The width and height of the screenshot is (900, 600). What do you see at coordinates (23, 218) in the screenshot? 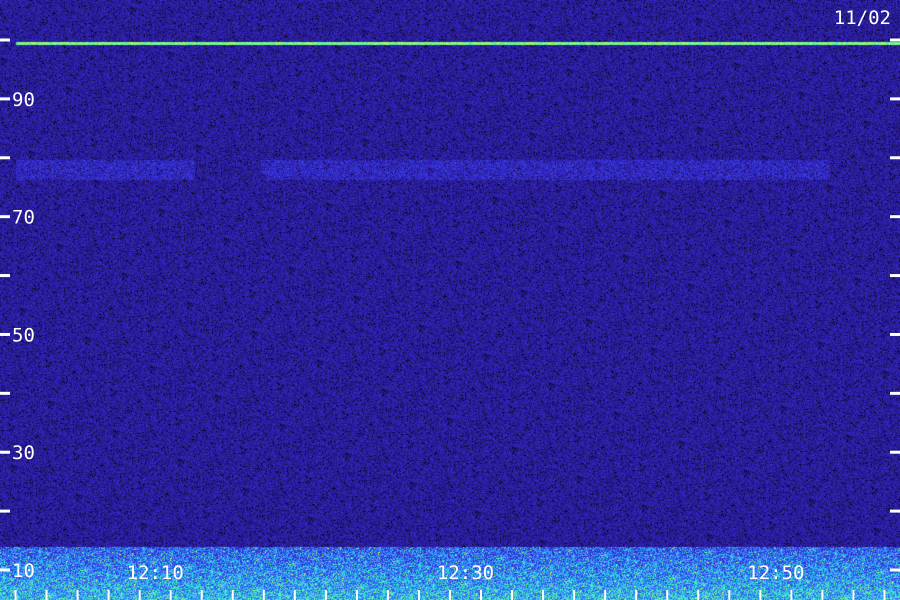
I see `y-tick-label: 70` at bounding box center [23, 218].